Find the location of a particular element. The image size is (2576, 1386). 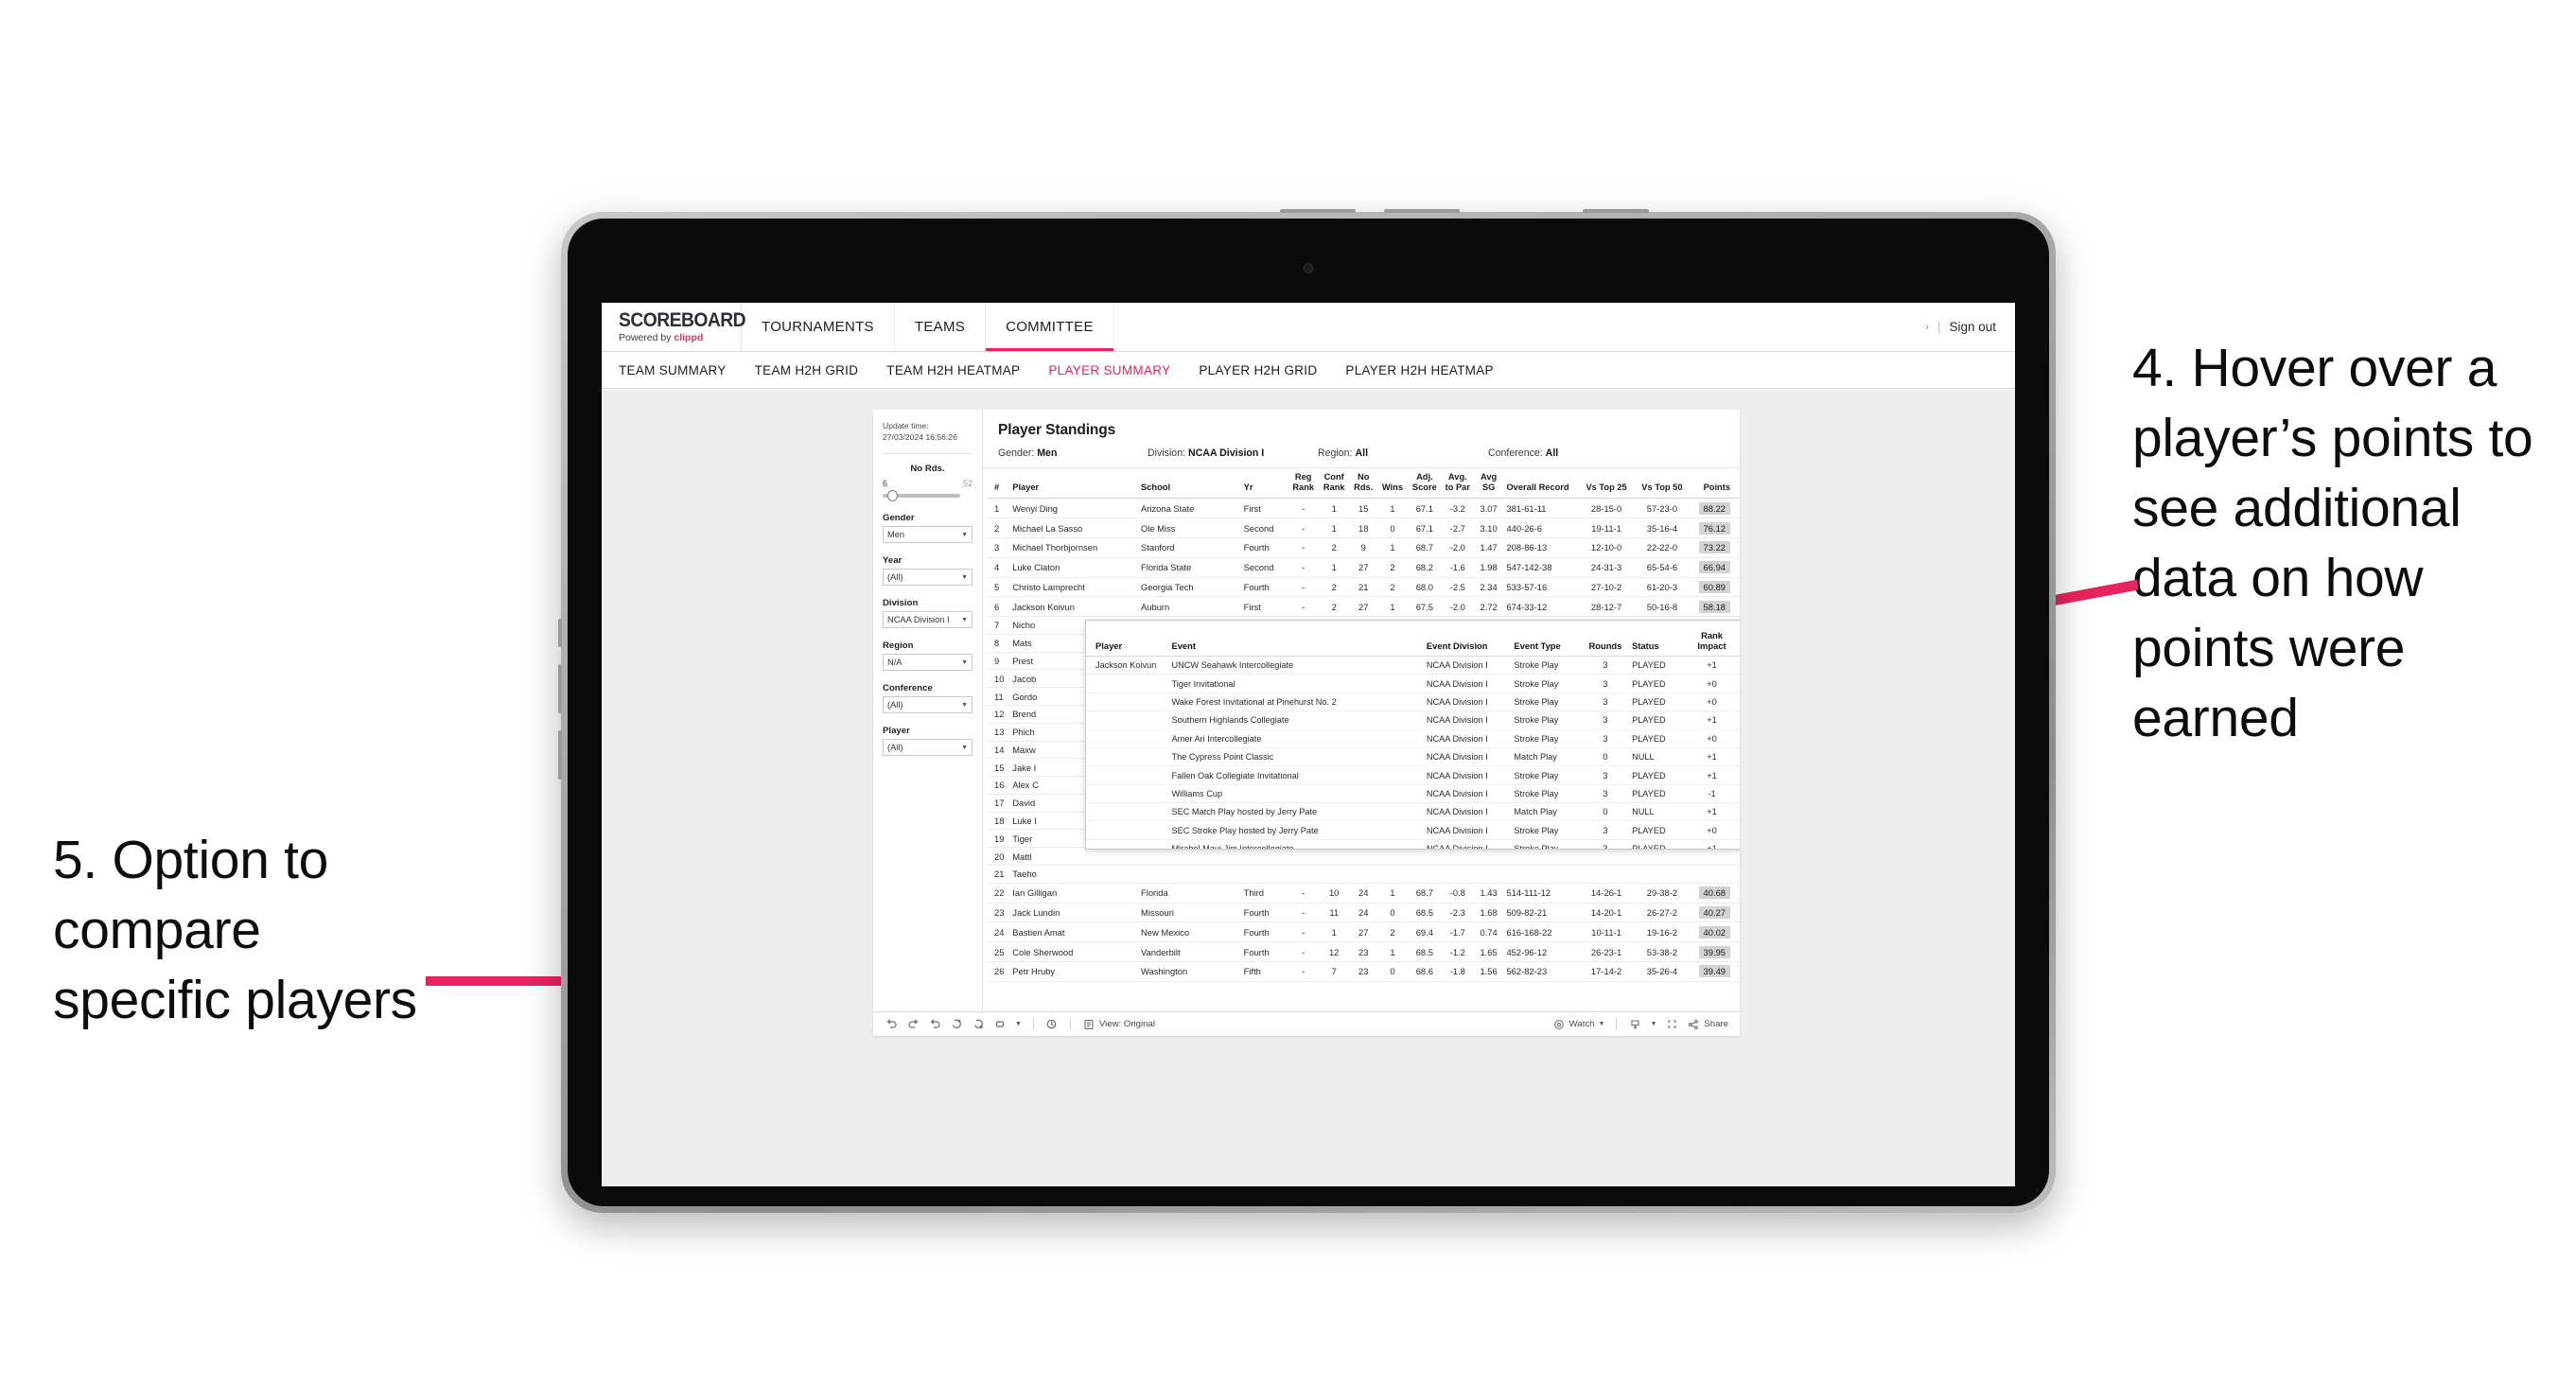

filter-region-select: N/A ▼ is located at coordinates (928, 663).